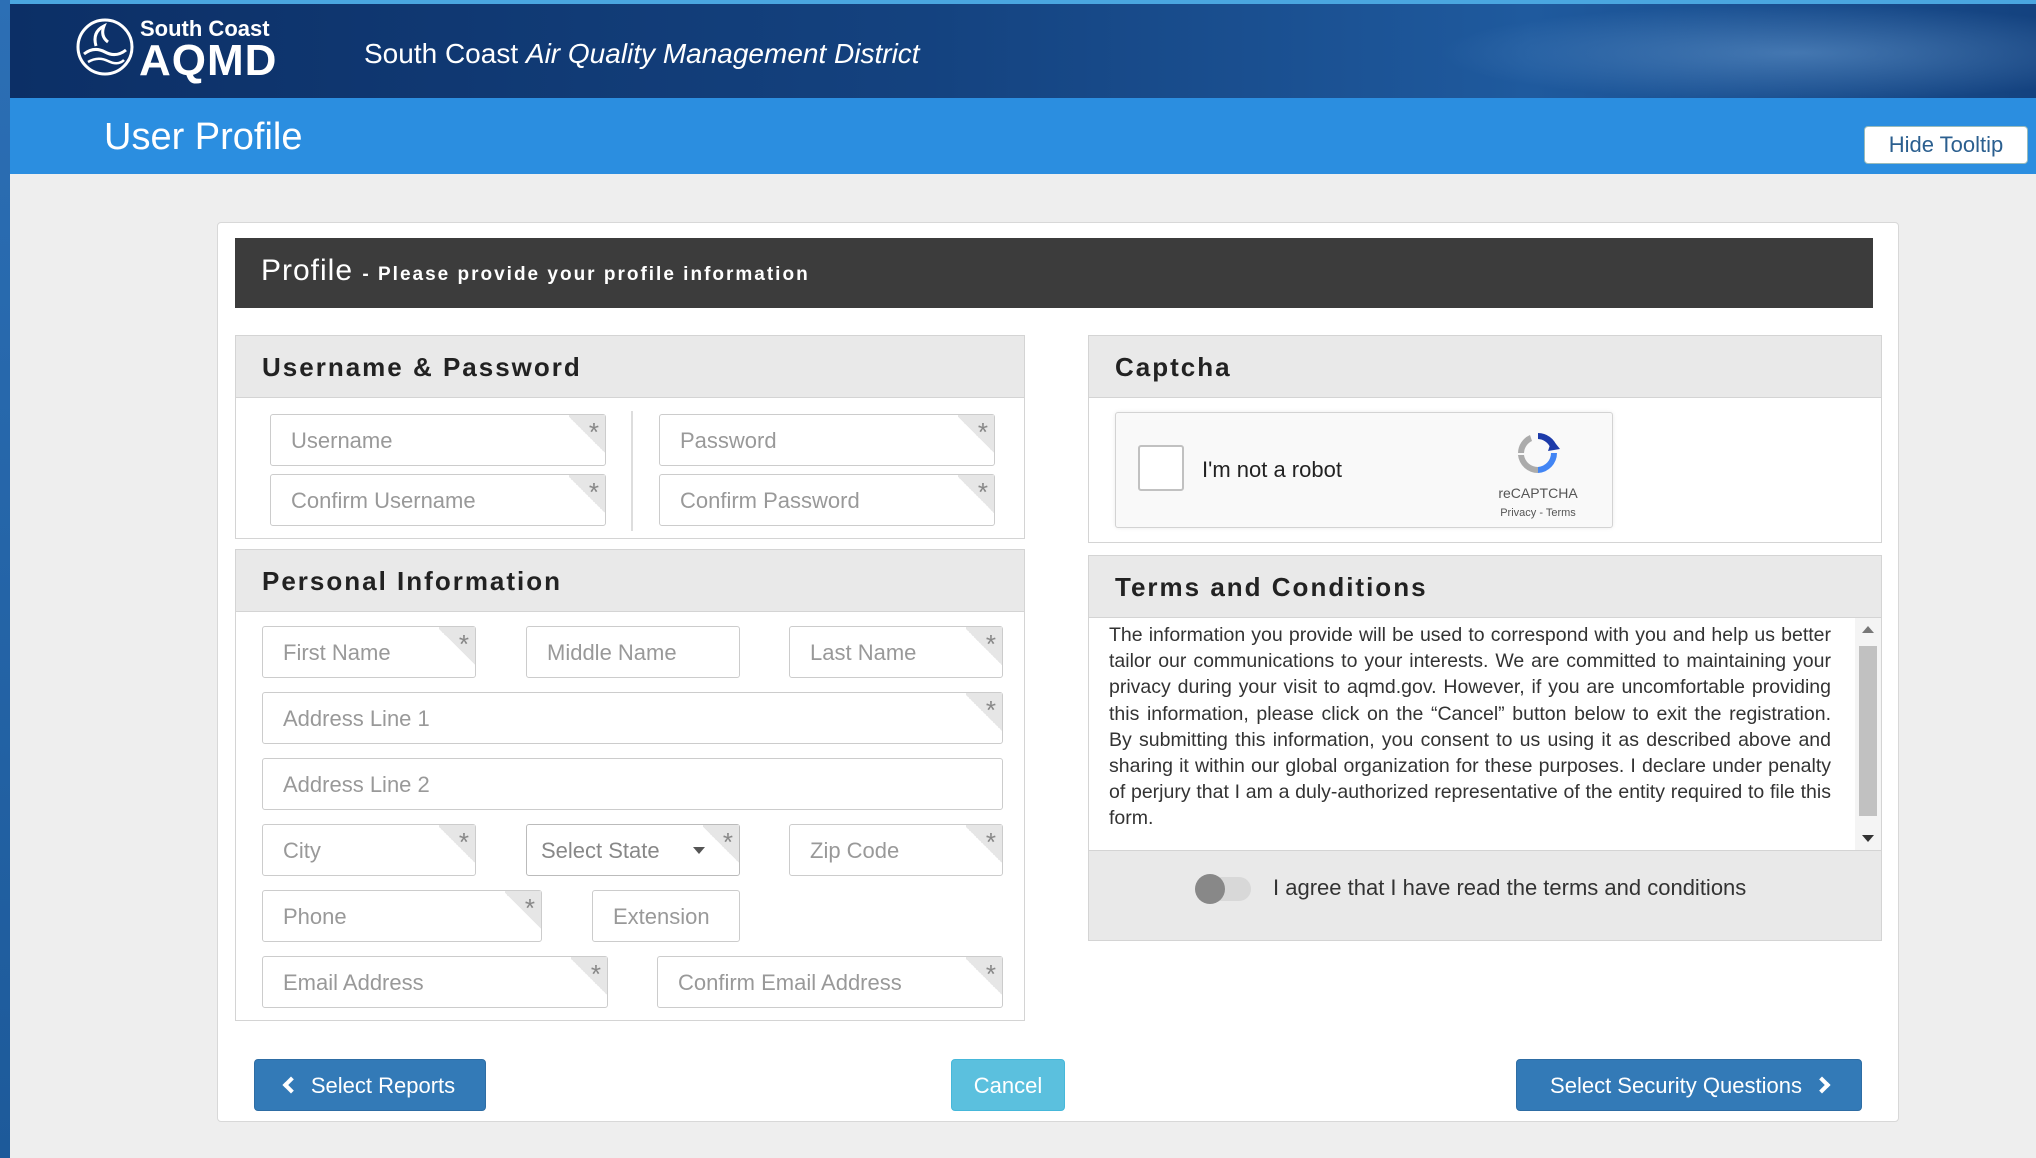 This screenshot has width=2036, height=1158. I want to click on username-placeholder: Username, so click(342, 440).